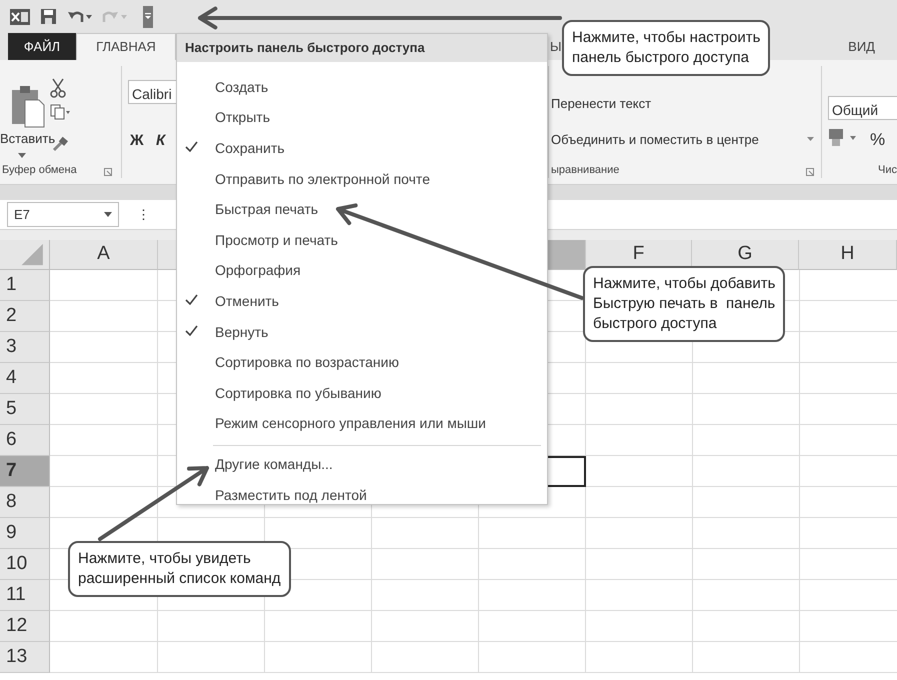 This screenshot has height=680, width=897. Describe the element at coordinates (362, 332) in the screenshot. I see `menu-item: Вернуть` at that location.